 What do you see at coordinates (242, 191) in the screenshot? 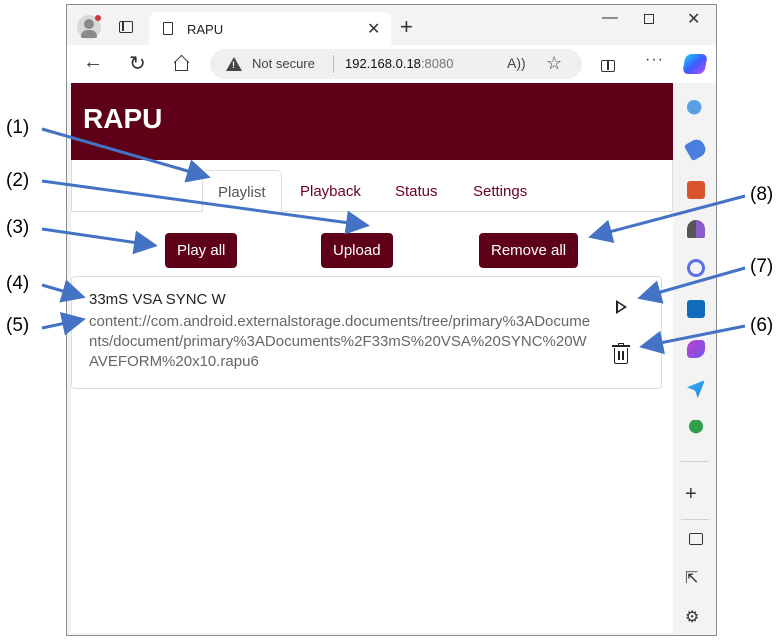
I see `tab-playlist: Playlist` at bounding box center [242, 191].